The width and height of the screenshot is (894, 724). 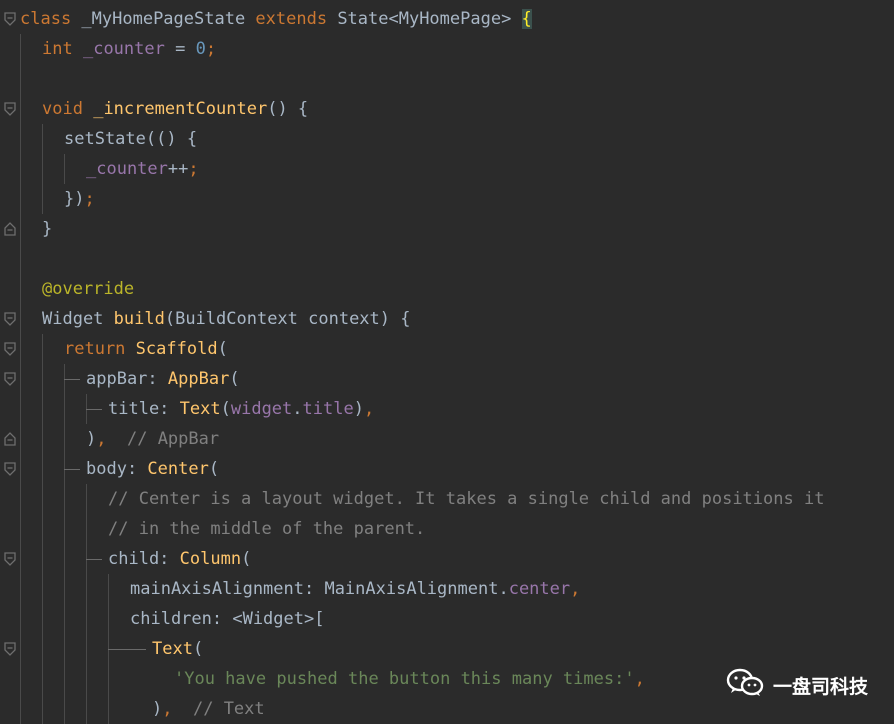 I want to click on code-token: ), so click(x=358, y=409).